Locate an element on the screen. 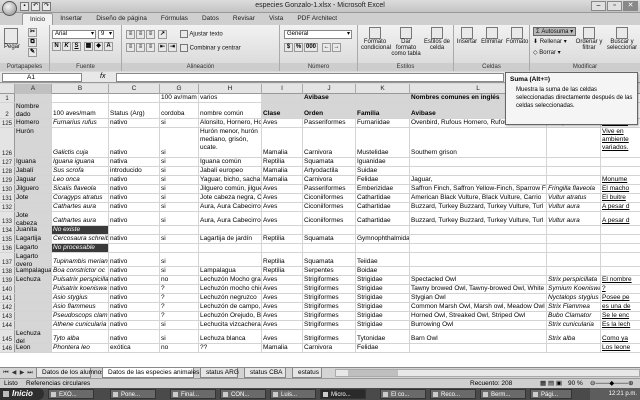 Image resolution: width=640 pixels, height=400 pixels. sheet-tab: status ARG is located at coordinates (219, 373).